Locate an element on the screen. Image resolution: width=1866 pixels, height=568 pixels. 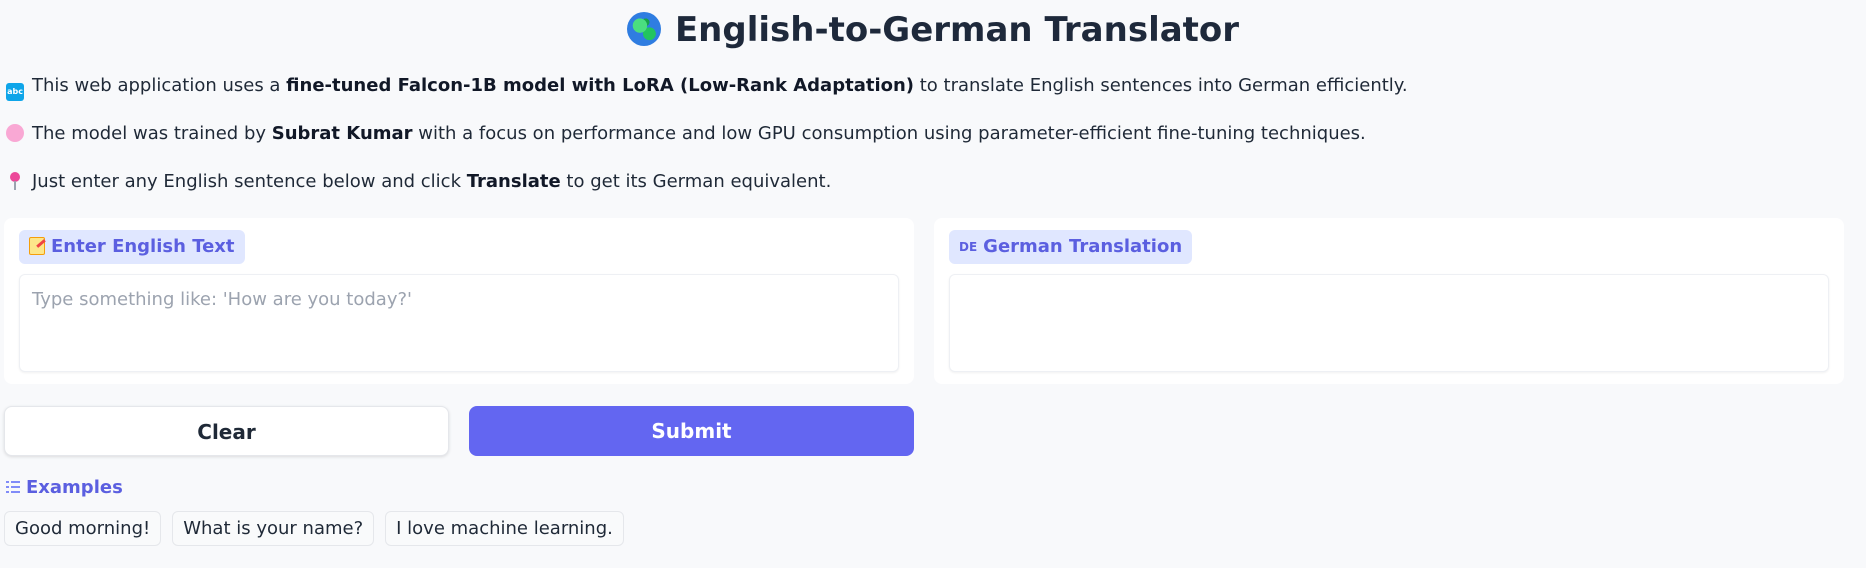
input-label-text: Enter English Text is located at coordinates (143, 246).